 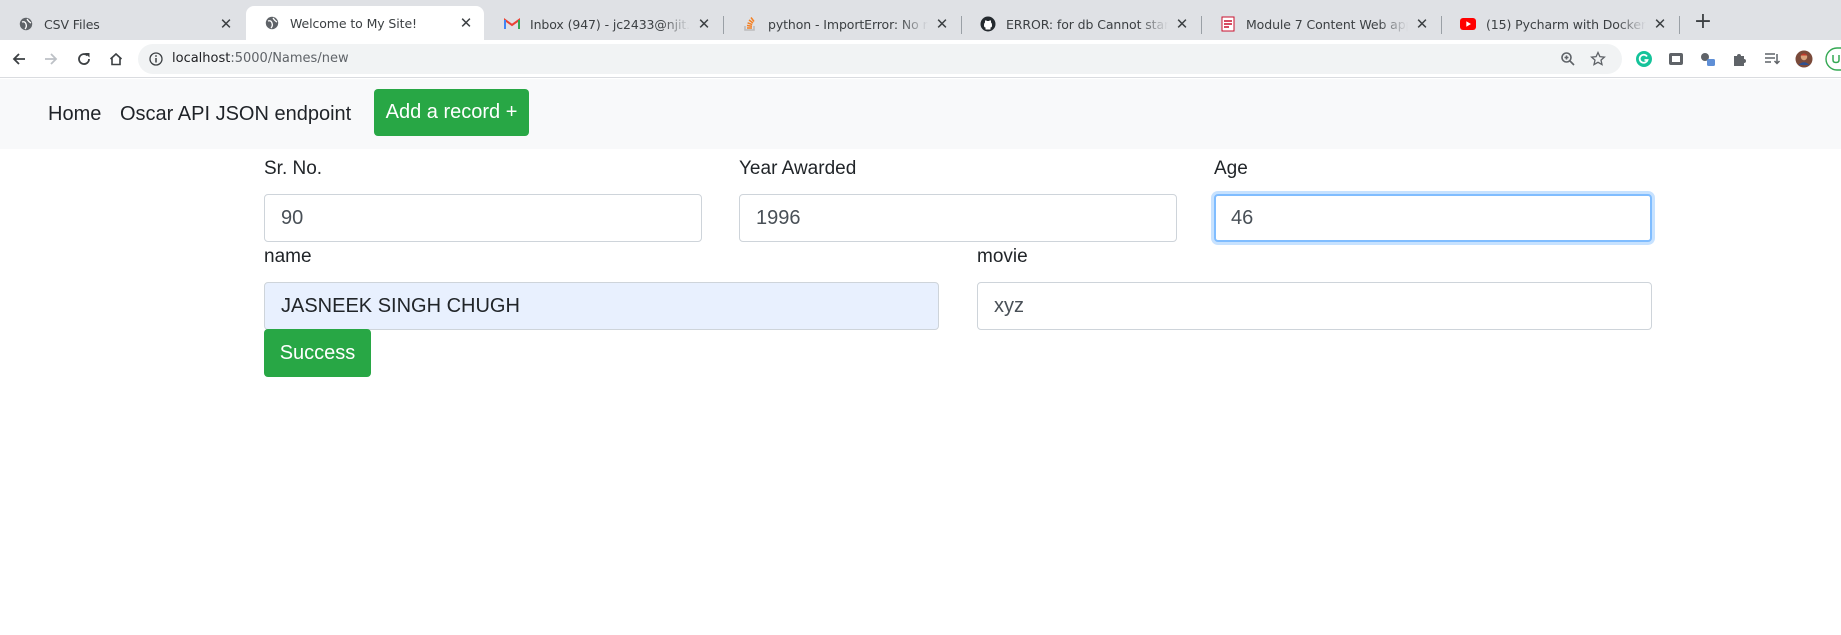 I want to click on url-path: :5000/Names/new, so click(x=289, y=58).